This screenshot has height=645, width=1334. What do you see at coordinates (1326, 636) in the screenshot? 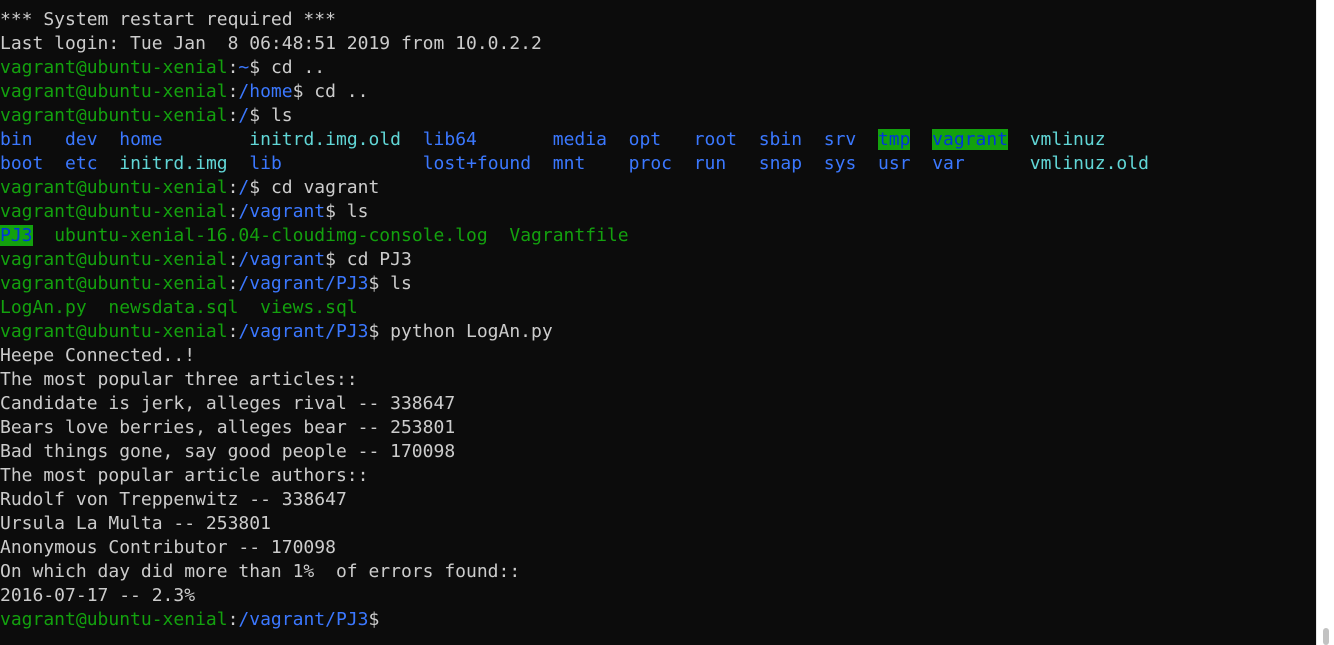
I see `scrollbar-thumb` at bounding box center [1326, 636].